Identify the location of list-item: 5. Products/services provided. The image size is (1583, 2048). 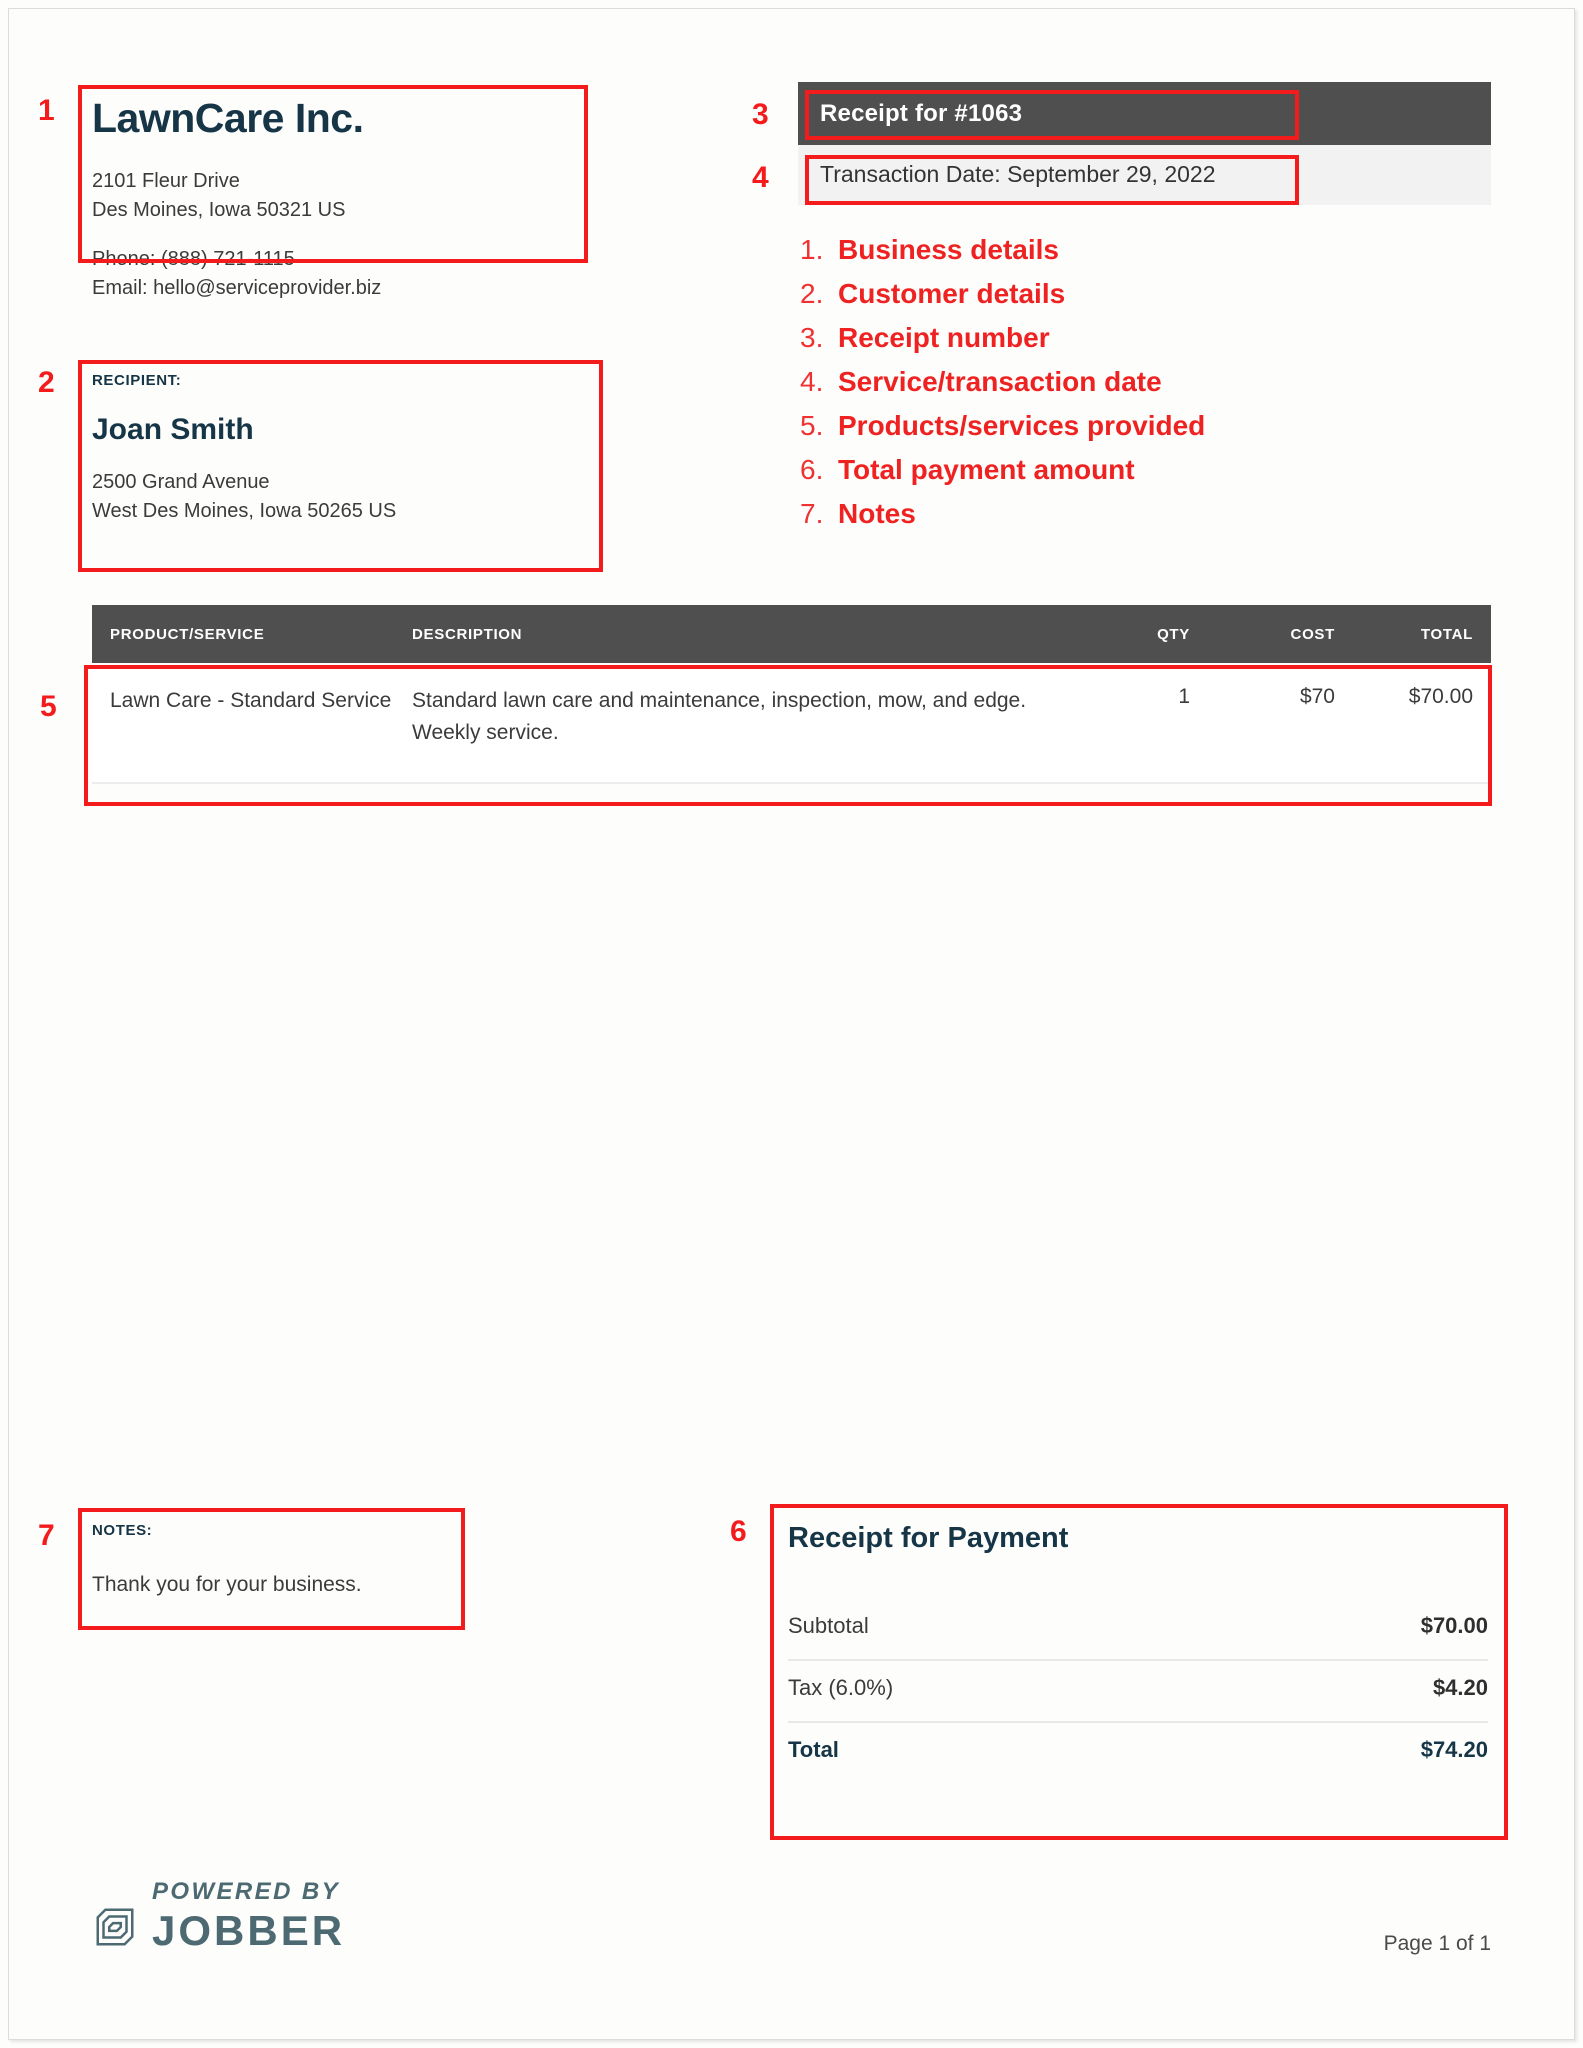
(1120, 426).